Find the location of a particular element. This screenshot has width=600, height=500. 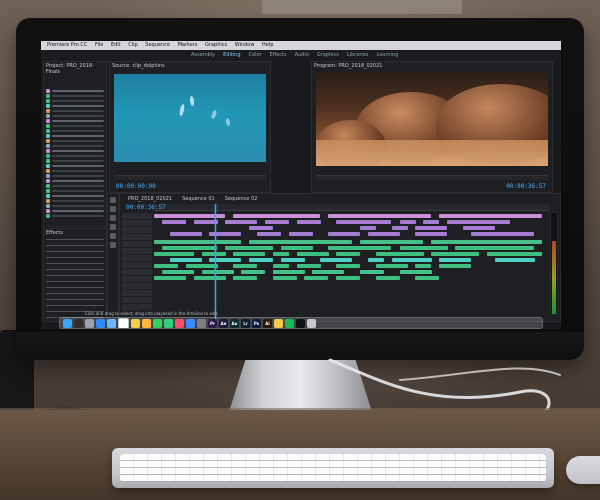

workspace-tab: Effects is located at coordinates (278, 55).